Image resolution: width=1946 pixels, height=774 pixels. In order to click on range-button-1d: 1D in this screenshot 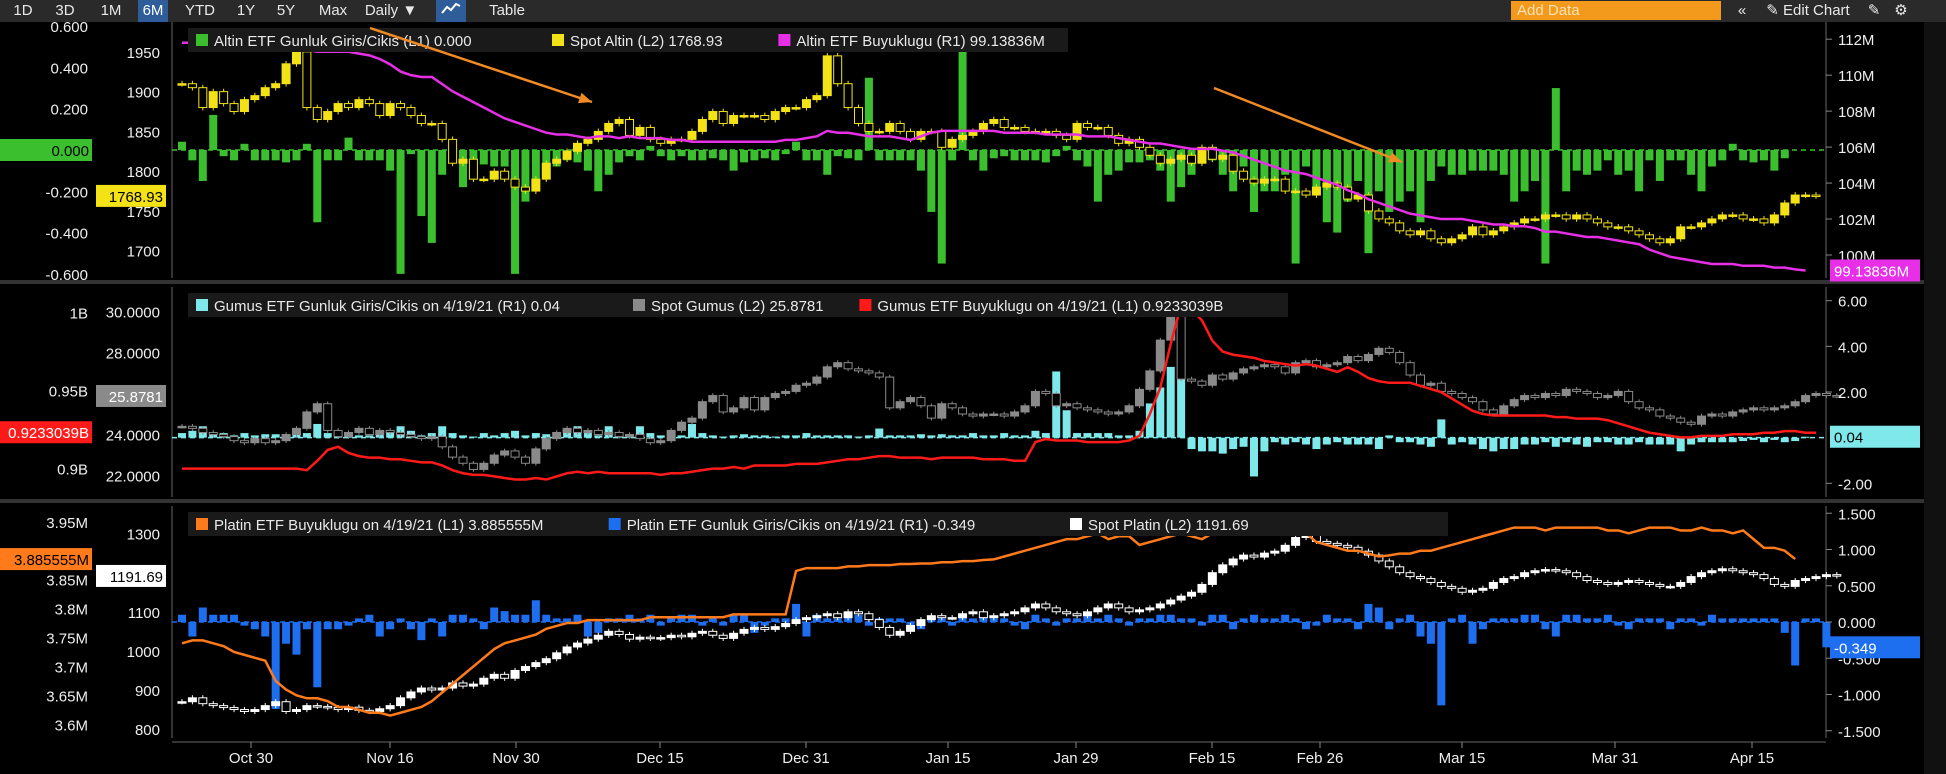, I will do `click(23, 11)`.